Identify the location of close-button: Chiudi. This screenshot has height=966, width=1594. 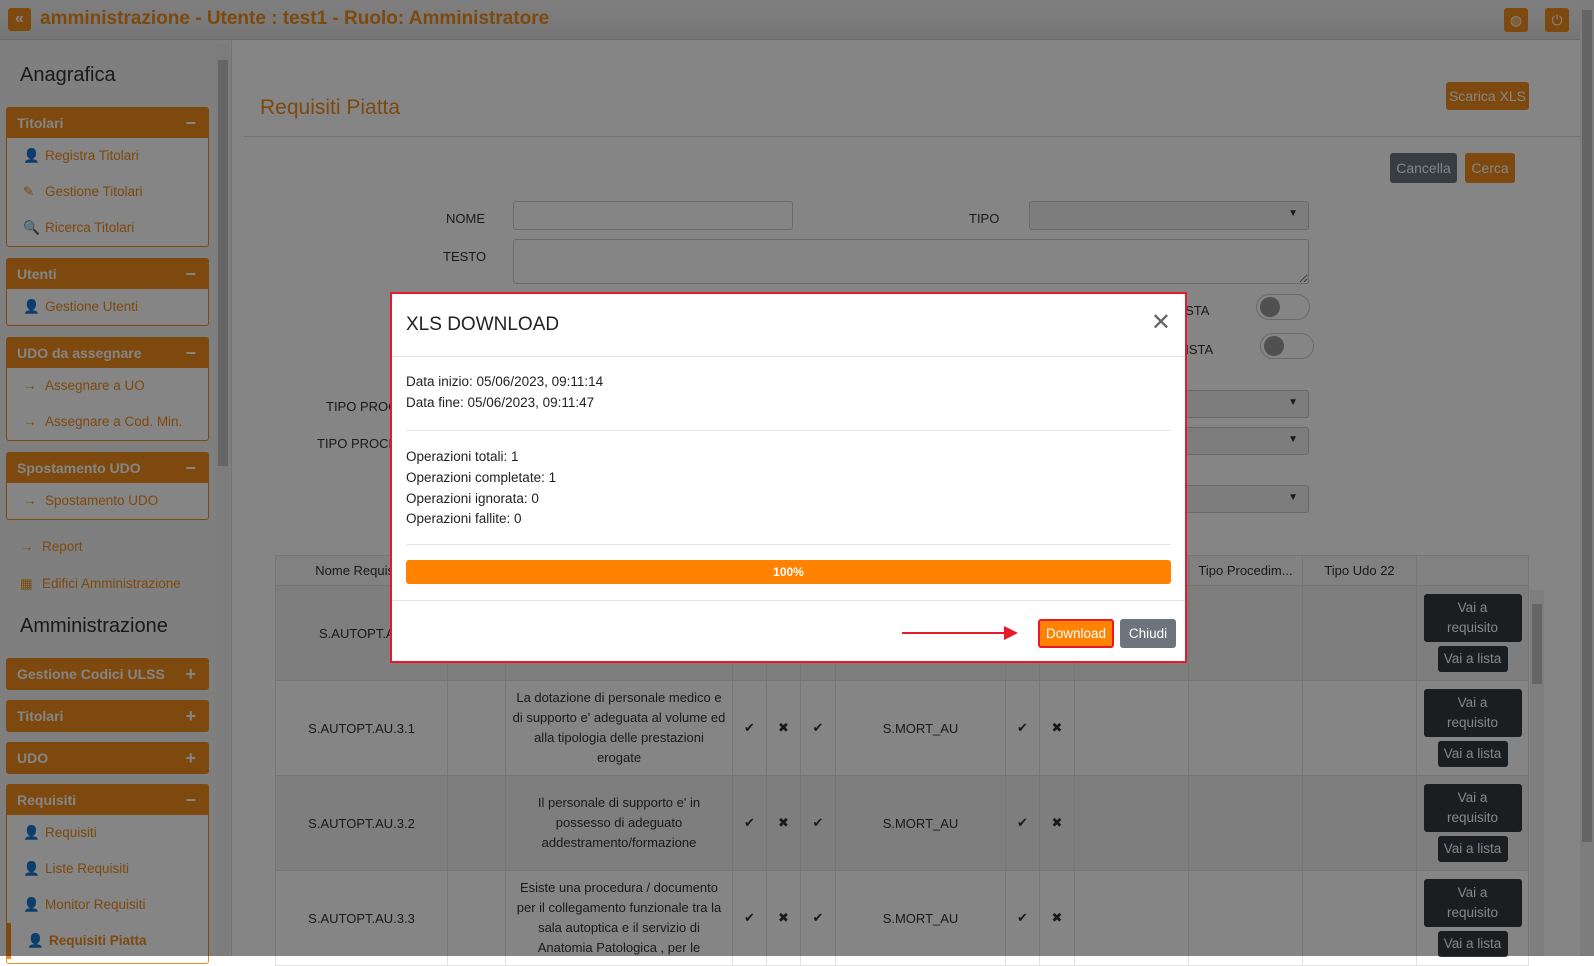
(1148, 633).